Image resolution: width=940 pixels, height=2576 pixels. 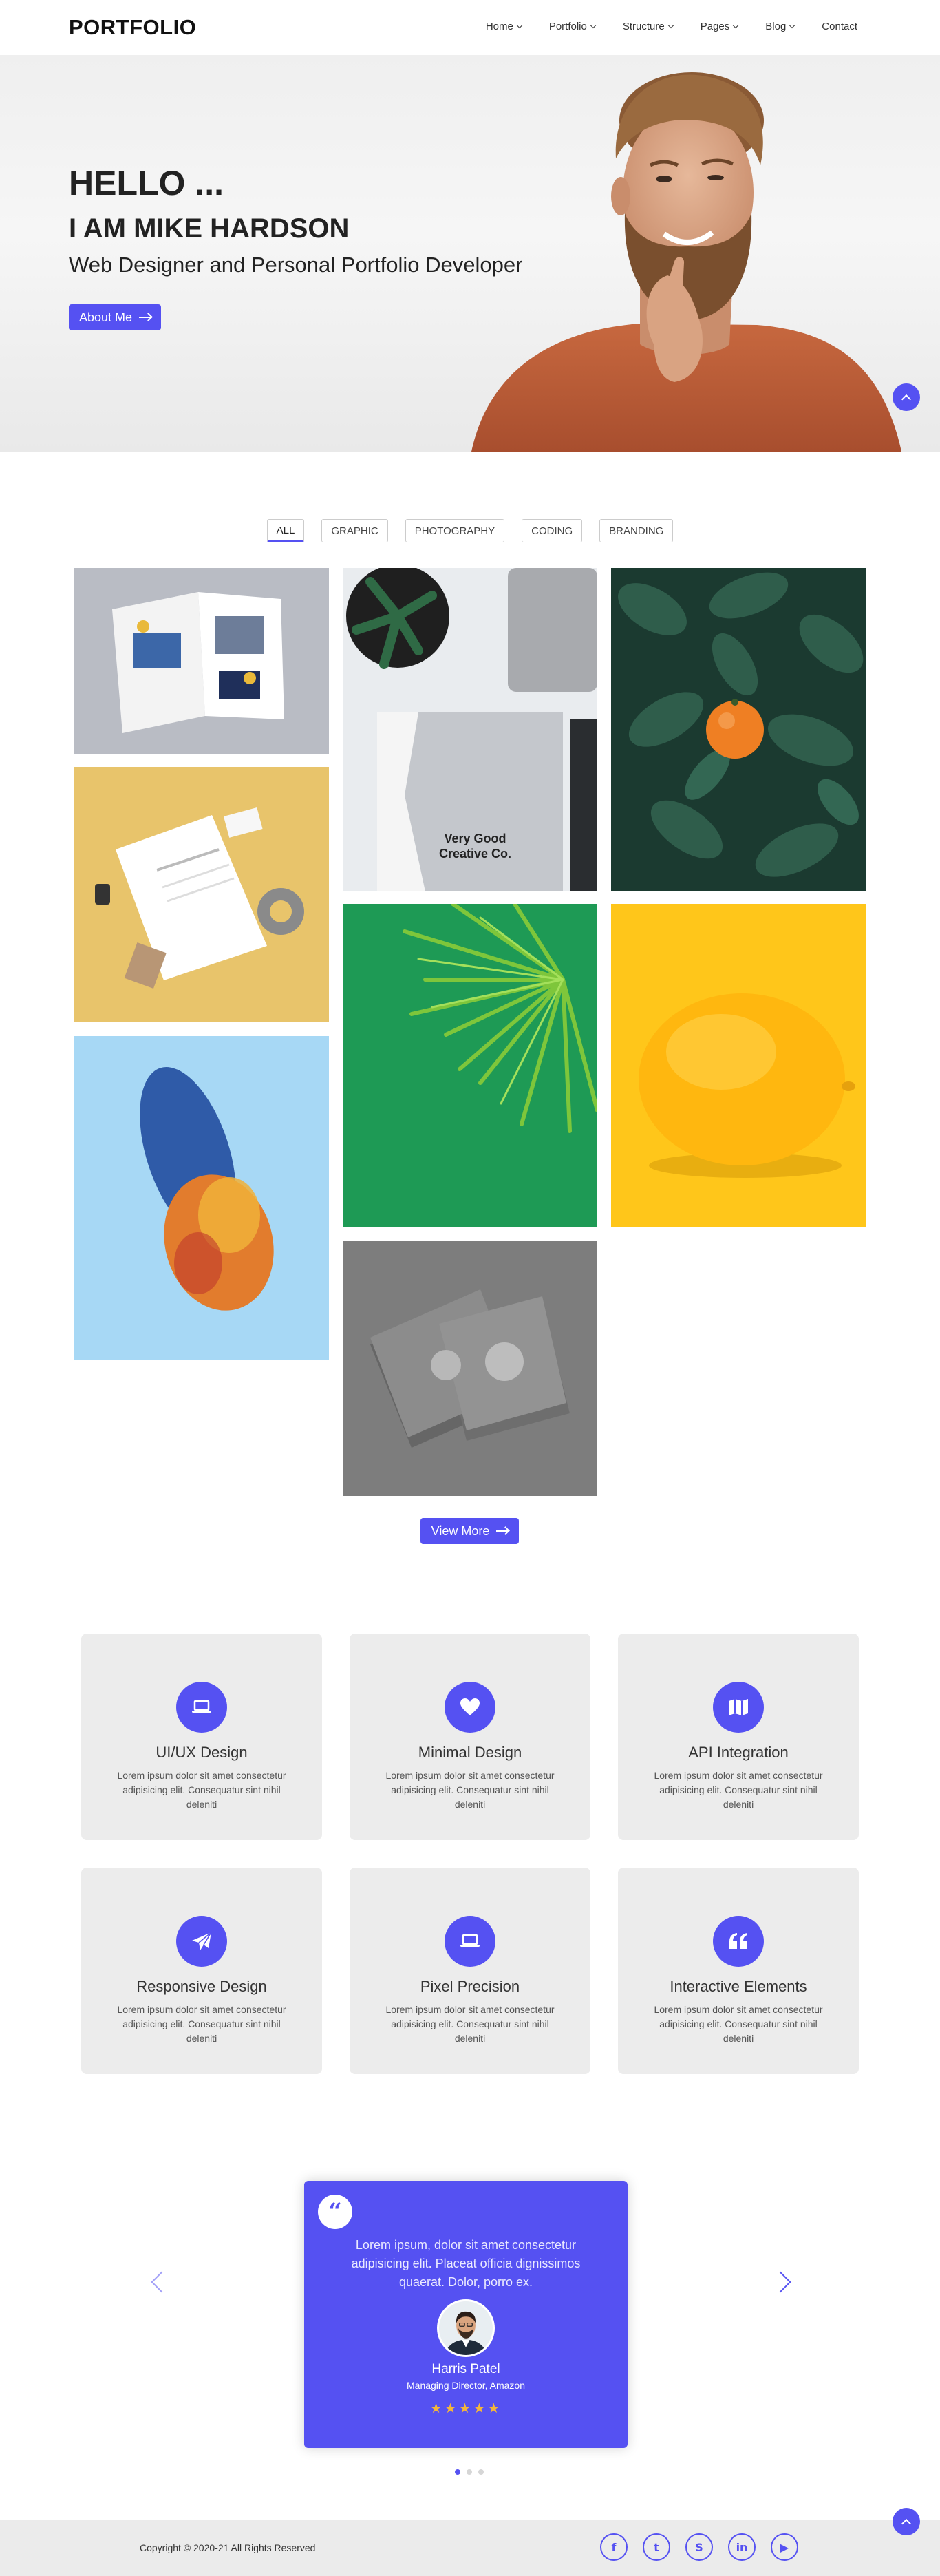 I want to click on menu-item-home: Home, so click(x=504, y=27).